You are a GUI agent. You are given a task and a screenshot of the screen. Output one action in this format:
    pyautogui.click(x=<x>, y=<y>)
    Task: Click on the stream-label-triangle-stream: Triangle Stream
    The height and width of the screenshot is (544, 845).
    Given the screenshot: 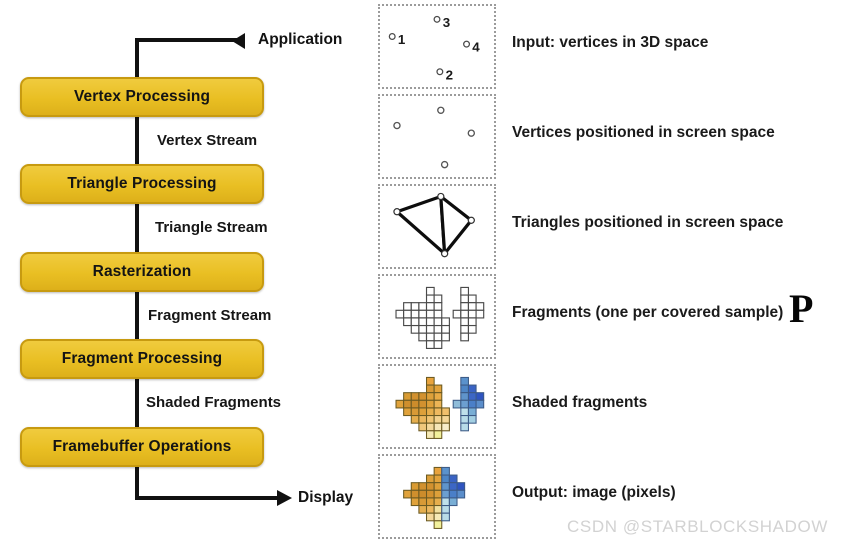 What is the action you would take?
    pyautogui.click(x=211, y=227)
    